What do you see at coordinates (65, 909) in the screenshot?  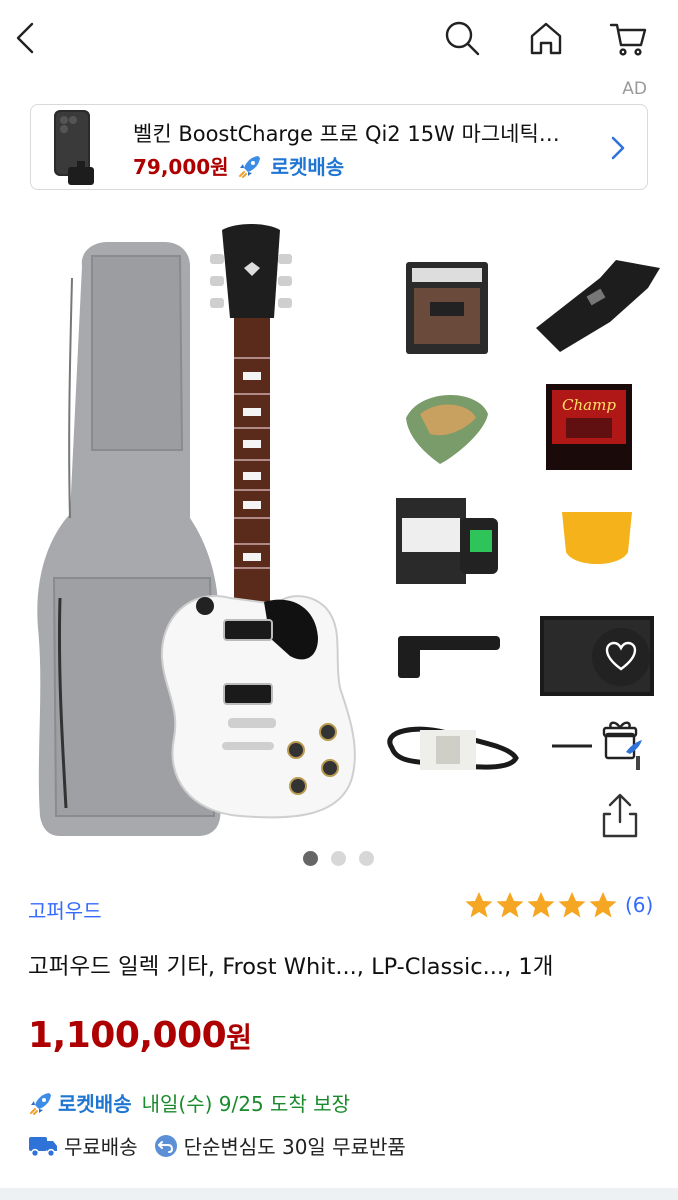 I see `brand-link: 고퍼우드` at bounding box center [65, 909].